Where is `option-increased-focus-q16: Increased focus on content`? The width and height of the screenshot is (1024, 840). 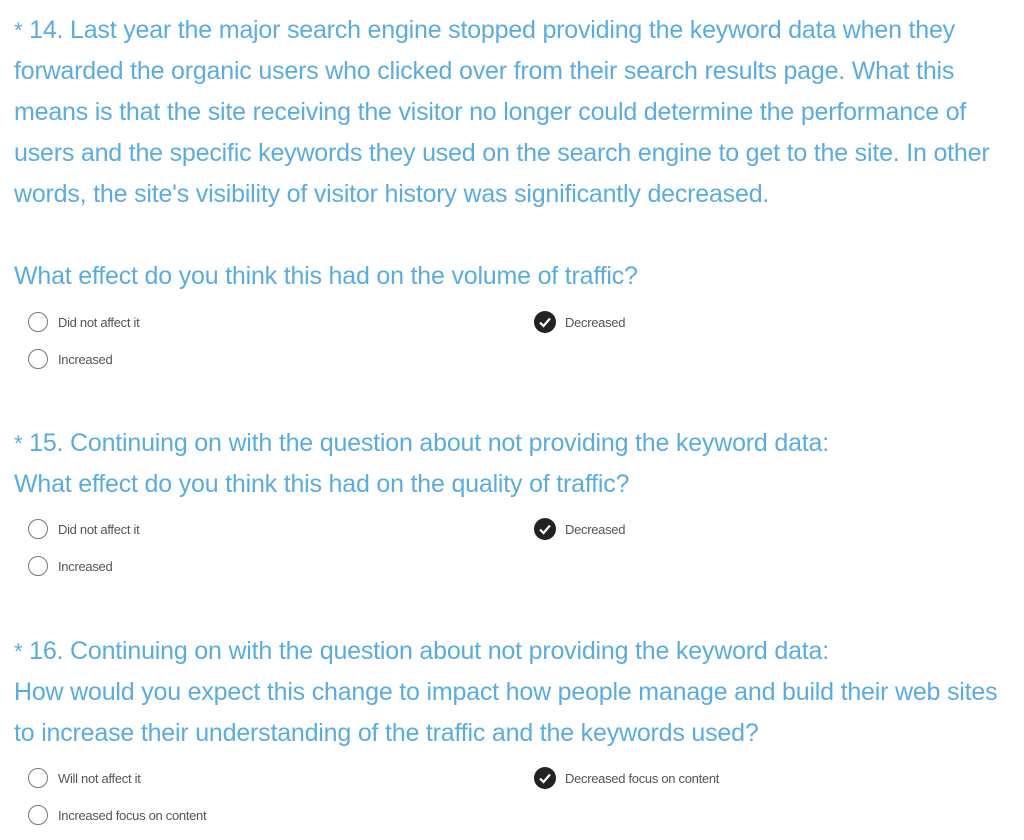 option-increased-focus-q16: Increased focus on content is located at coordinates (117, 815).